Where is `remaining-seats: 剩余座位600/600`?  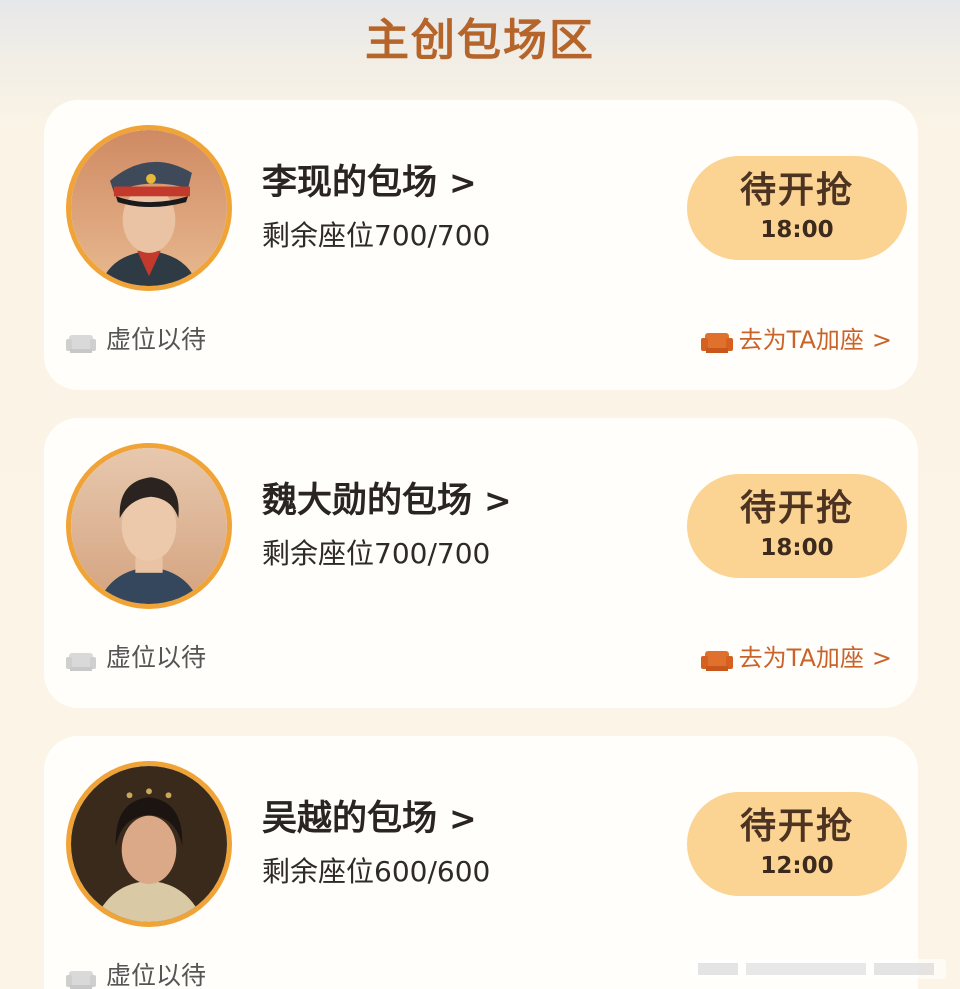
remaining-seats: 剩余座位600/600 is located at coordinates (376, 871).